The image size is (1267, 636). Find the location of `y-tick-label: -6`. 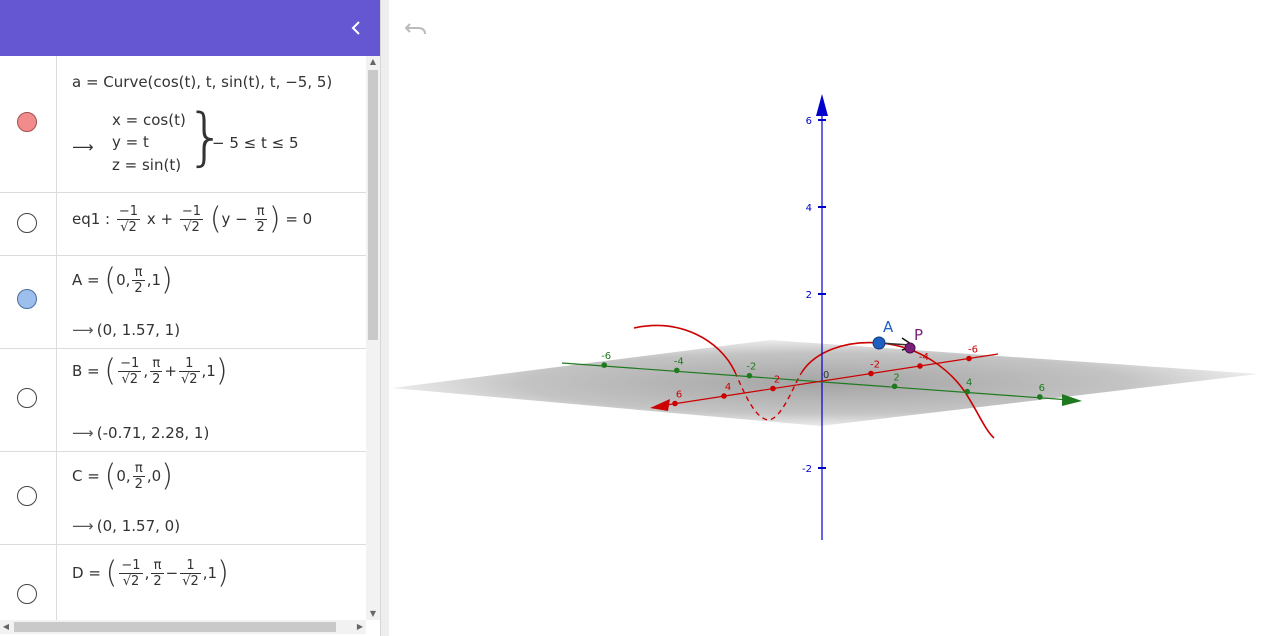

y-tick-label: -6 is located at coordinates (606, 356).